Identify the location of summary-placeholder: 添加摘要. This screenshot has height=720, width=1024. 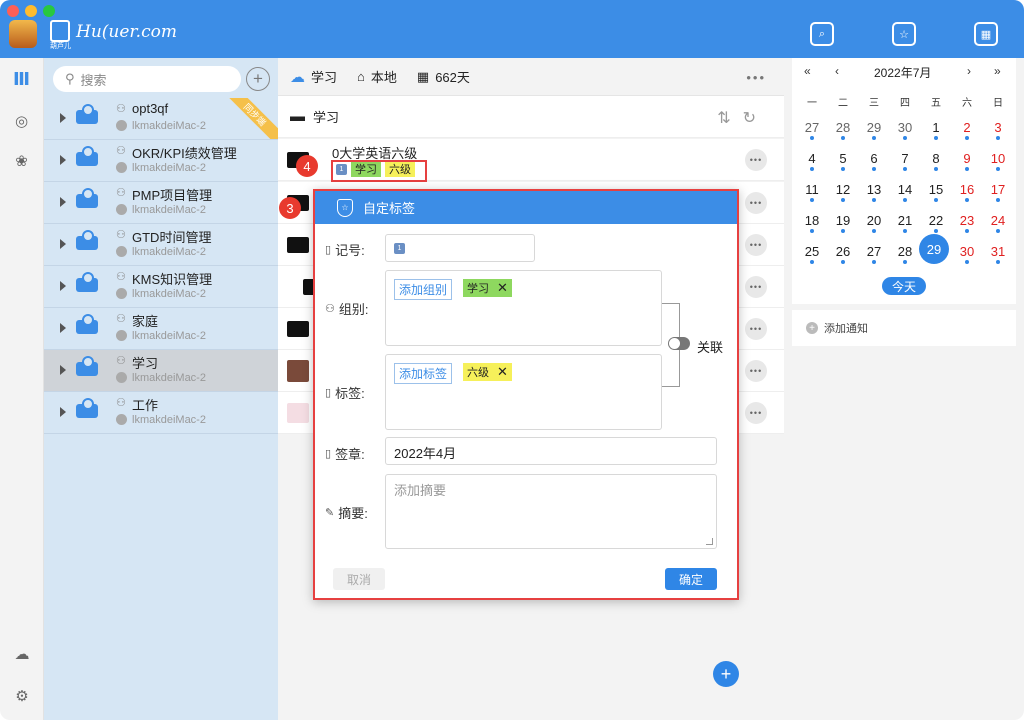
(420, 490).